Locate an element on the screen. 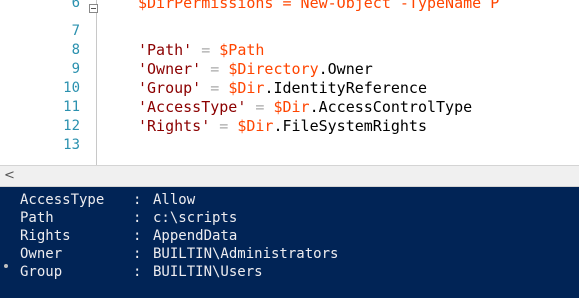  code-token: .Owner is located at coordinates (345, 69).